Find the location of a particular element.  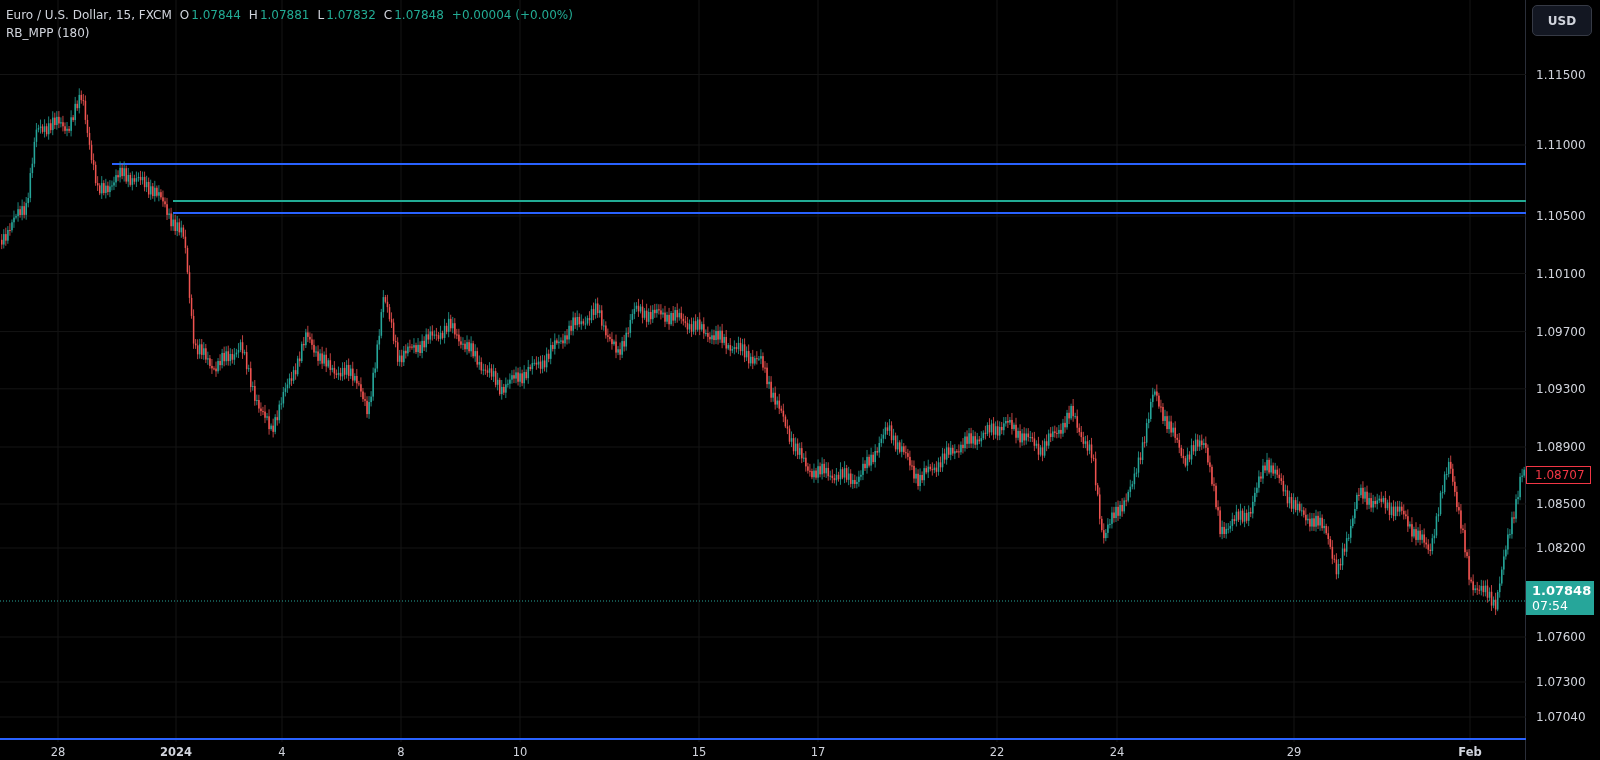

time-axis-label: 17 is located at coordinates (818, 752).